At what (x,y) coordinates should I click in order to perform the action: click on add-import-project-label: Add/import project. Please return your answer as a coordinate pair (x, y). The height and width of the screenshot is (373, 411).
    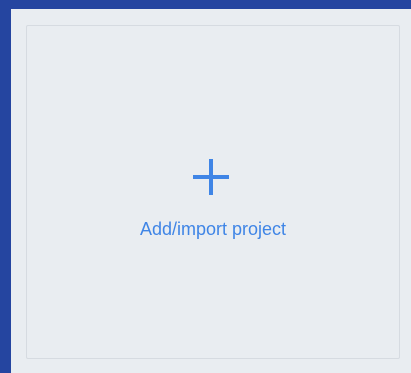
    Looking at the image, I should click on (213, 229).